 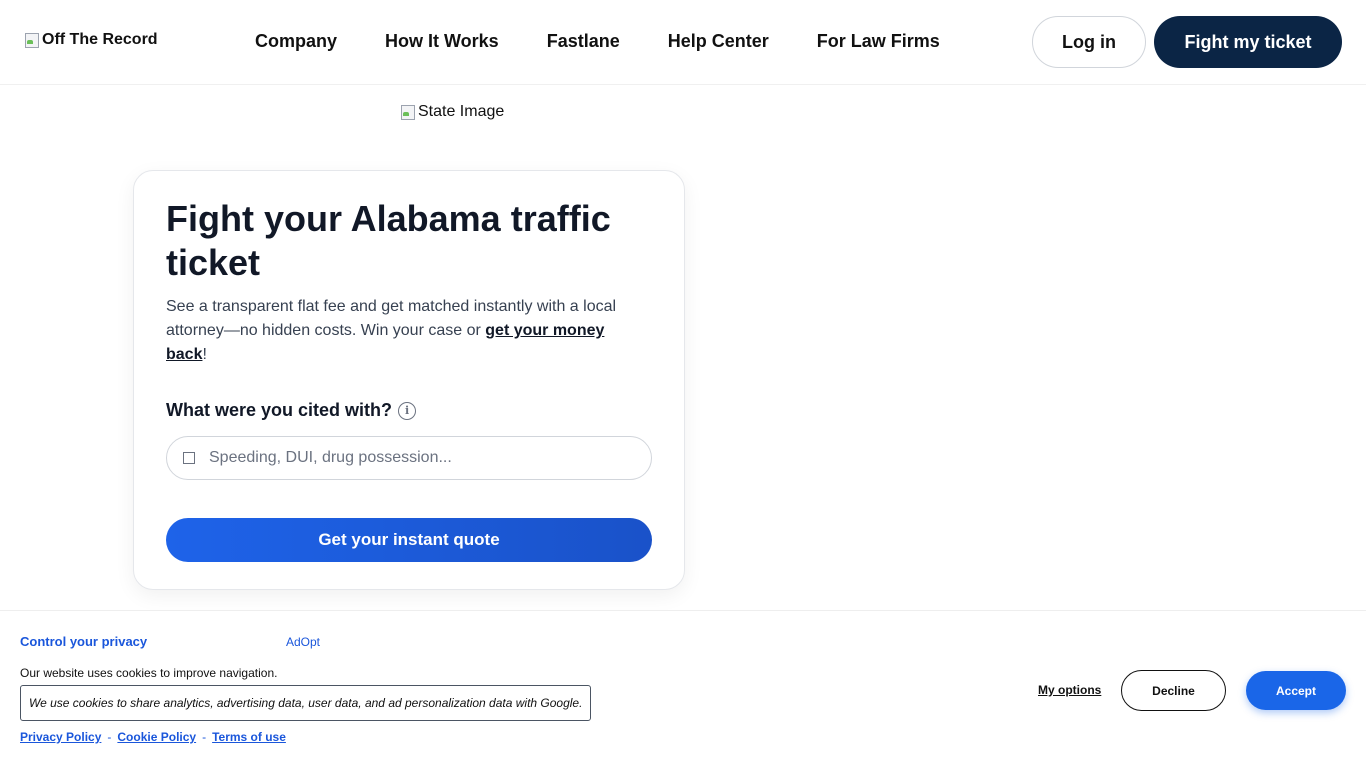 What do you see at coordinates (461, 111) in the screenshot?
I see `state-image-alt: State Image` at bounding box center [461, 111].